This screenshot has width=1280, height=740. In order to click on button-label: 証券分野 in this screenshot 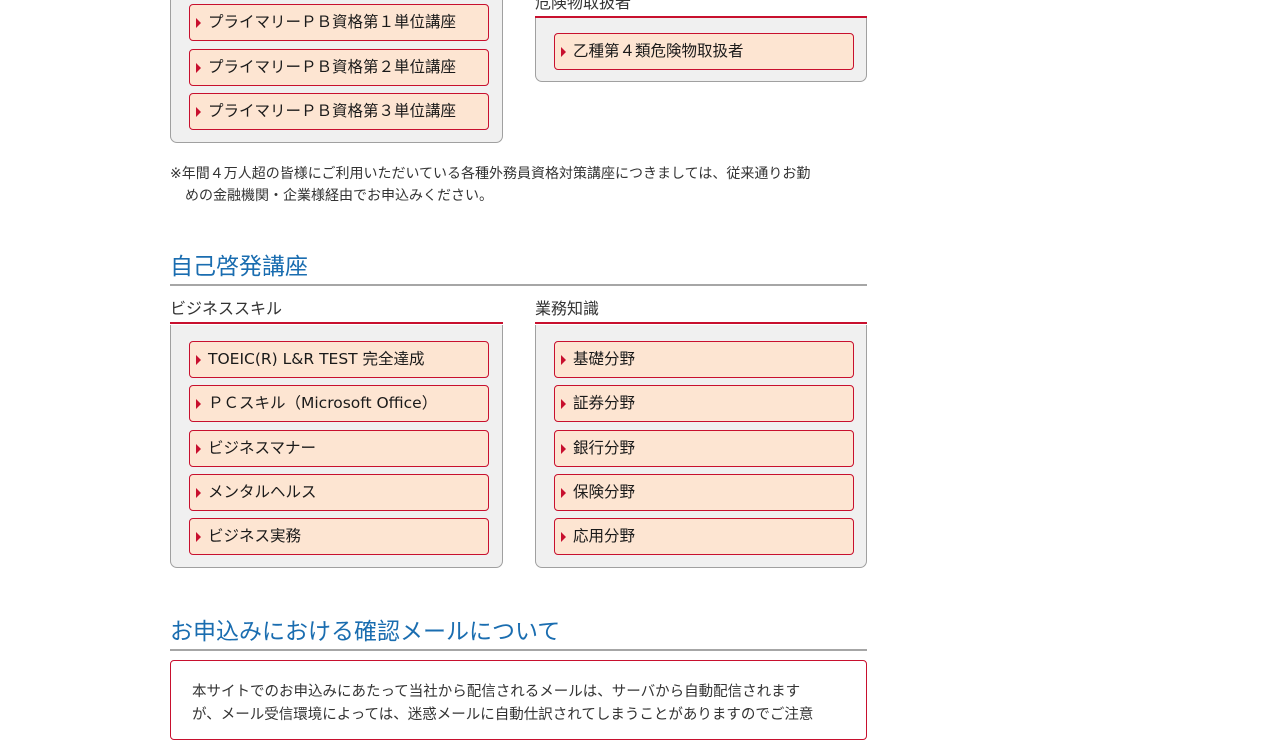, I will do `click(604, 403)`.